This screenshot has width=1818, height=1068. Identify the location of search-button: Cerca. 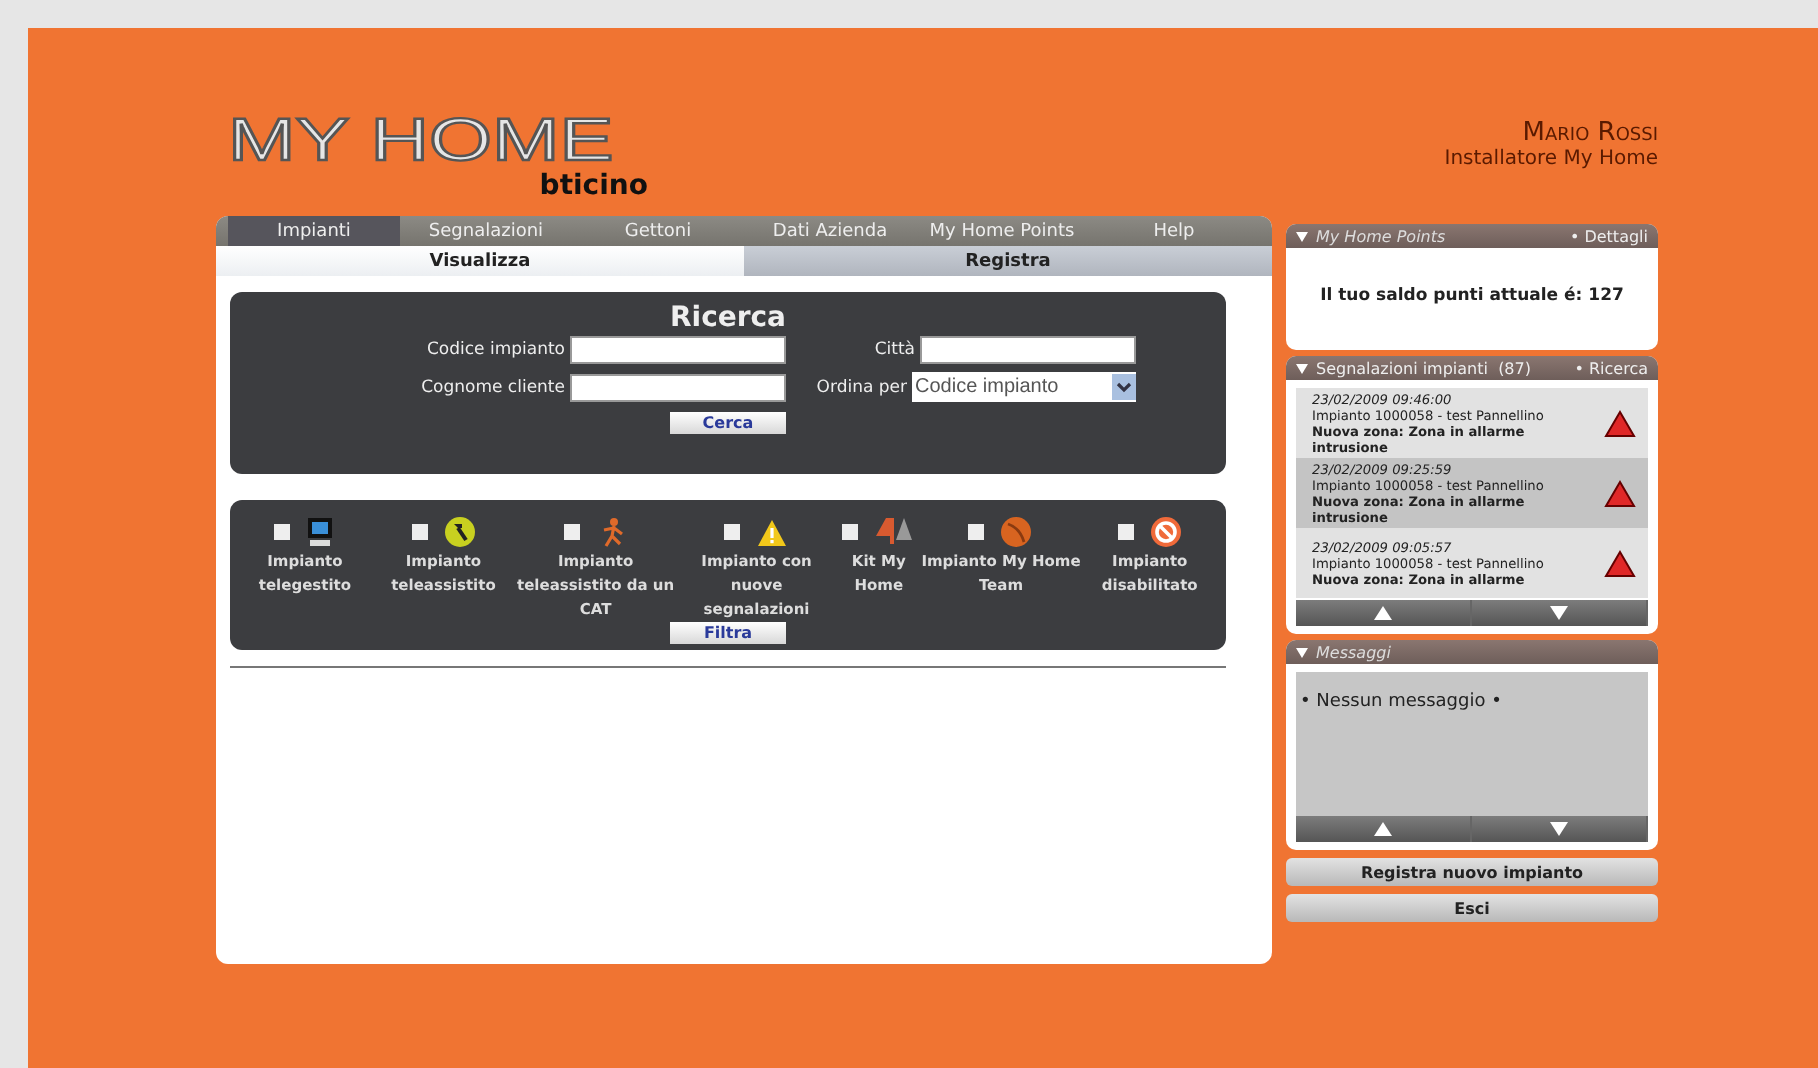
(728, 423).